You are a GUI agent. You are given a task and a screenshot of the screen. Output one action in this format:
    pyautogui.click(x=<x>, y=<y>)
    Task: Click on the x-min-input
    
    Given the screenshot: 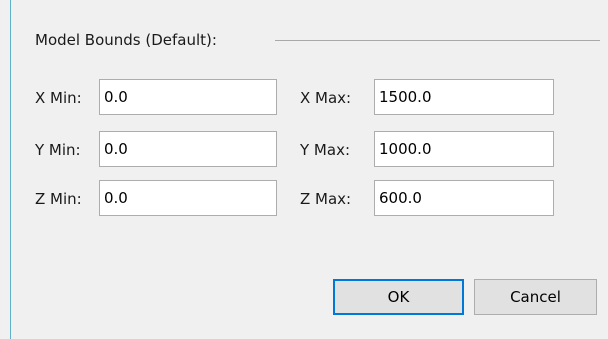 What is the action you would take?
    pyautogui.click(x=188, y=97)
    